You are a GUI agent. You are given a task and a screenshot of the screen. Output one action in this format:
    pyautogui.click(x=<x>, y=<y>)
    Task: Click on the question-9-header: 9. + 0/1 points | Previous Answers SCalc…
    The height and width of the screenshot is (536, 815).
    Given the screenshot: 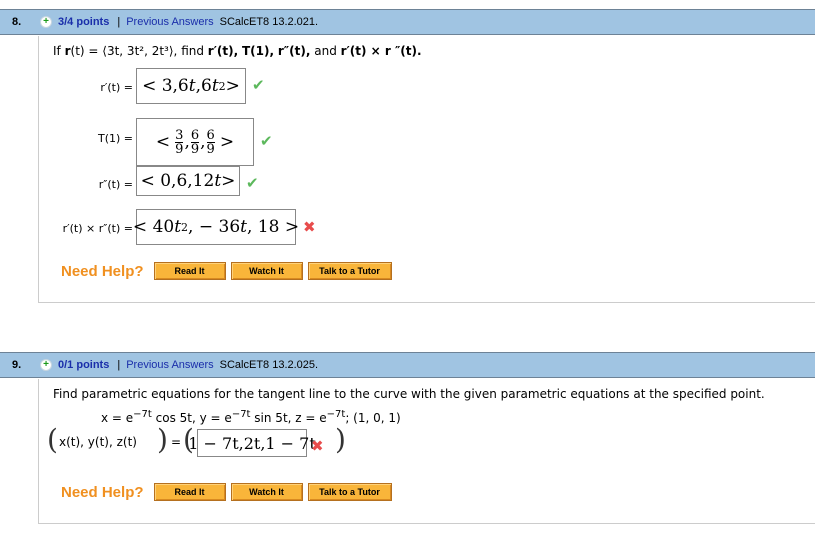 What is the action you would take?
    pyautogui.click(x=407, y=365)
    